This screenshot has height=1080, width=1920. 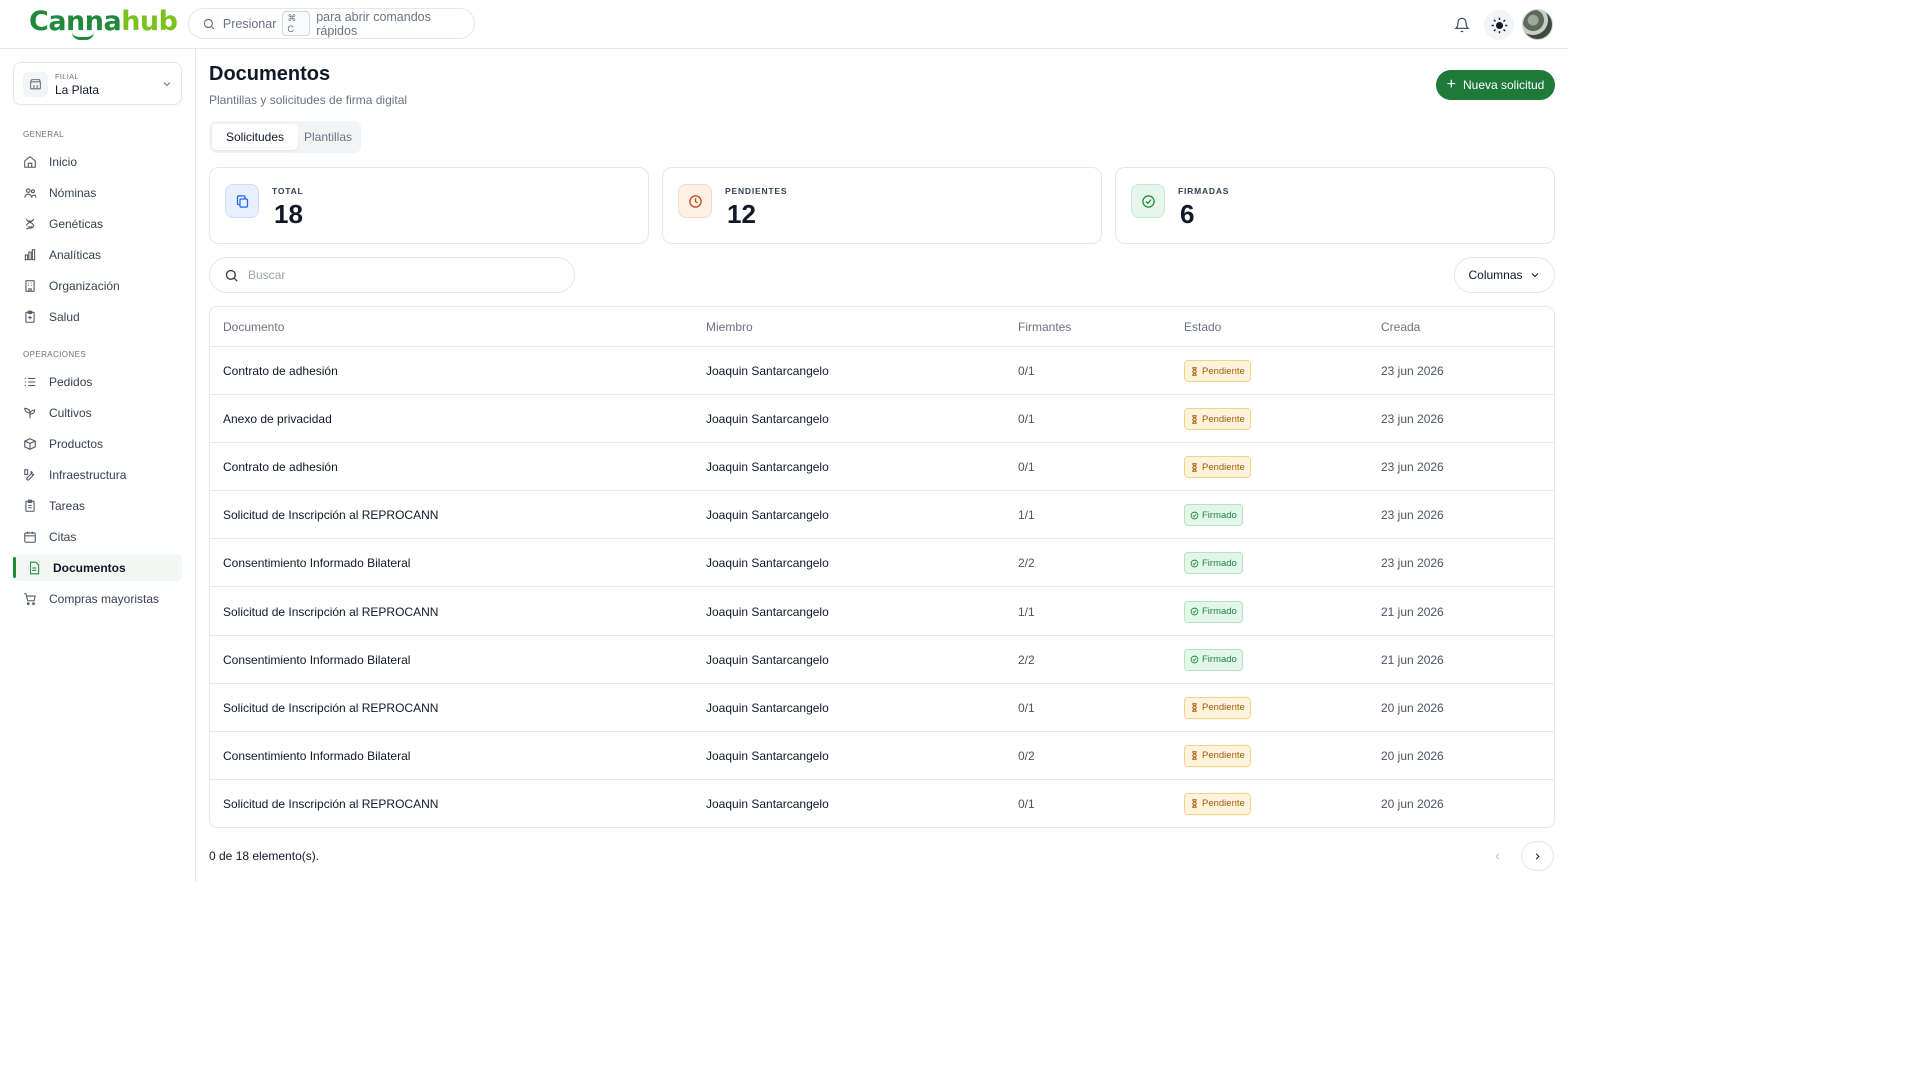 What do you see at coordinates (741, 214) in the screenshot?
I see `stat-value: 12` at bounding box center [741, 214].